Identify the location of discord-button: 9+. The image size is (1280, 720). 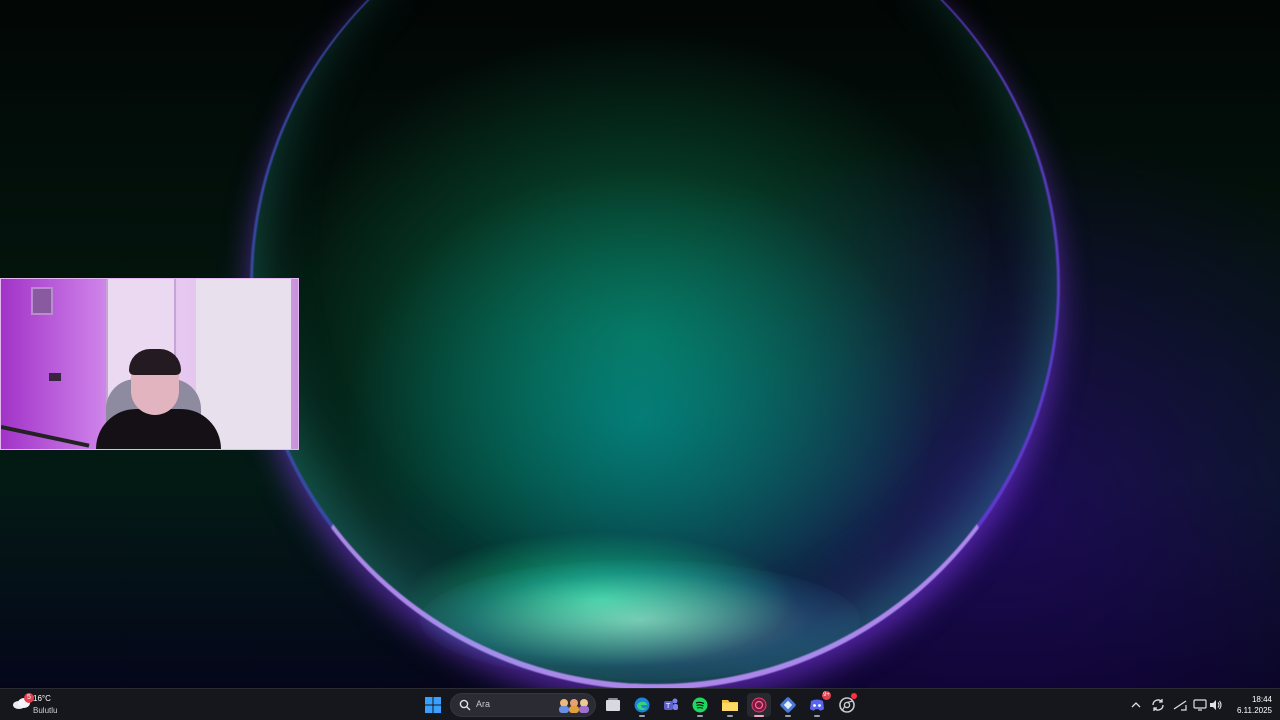
(818, 704).